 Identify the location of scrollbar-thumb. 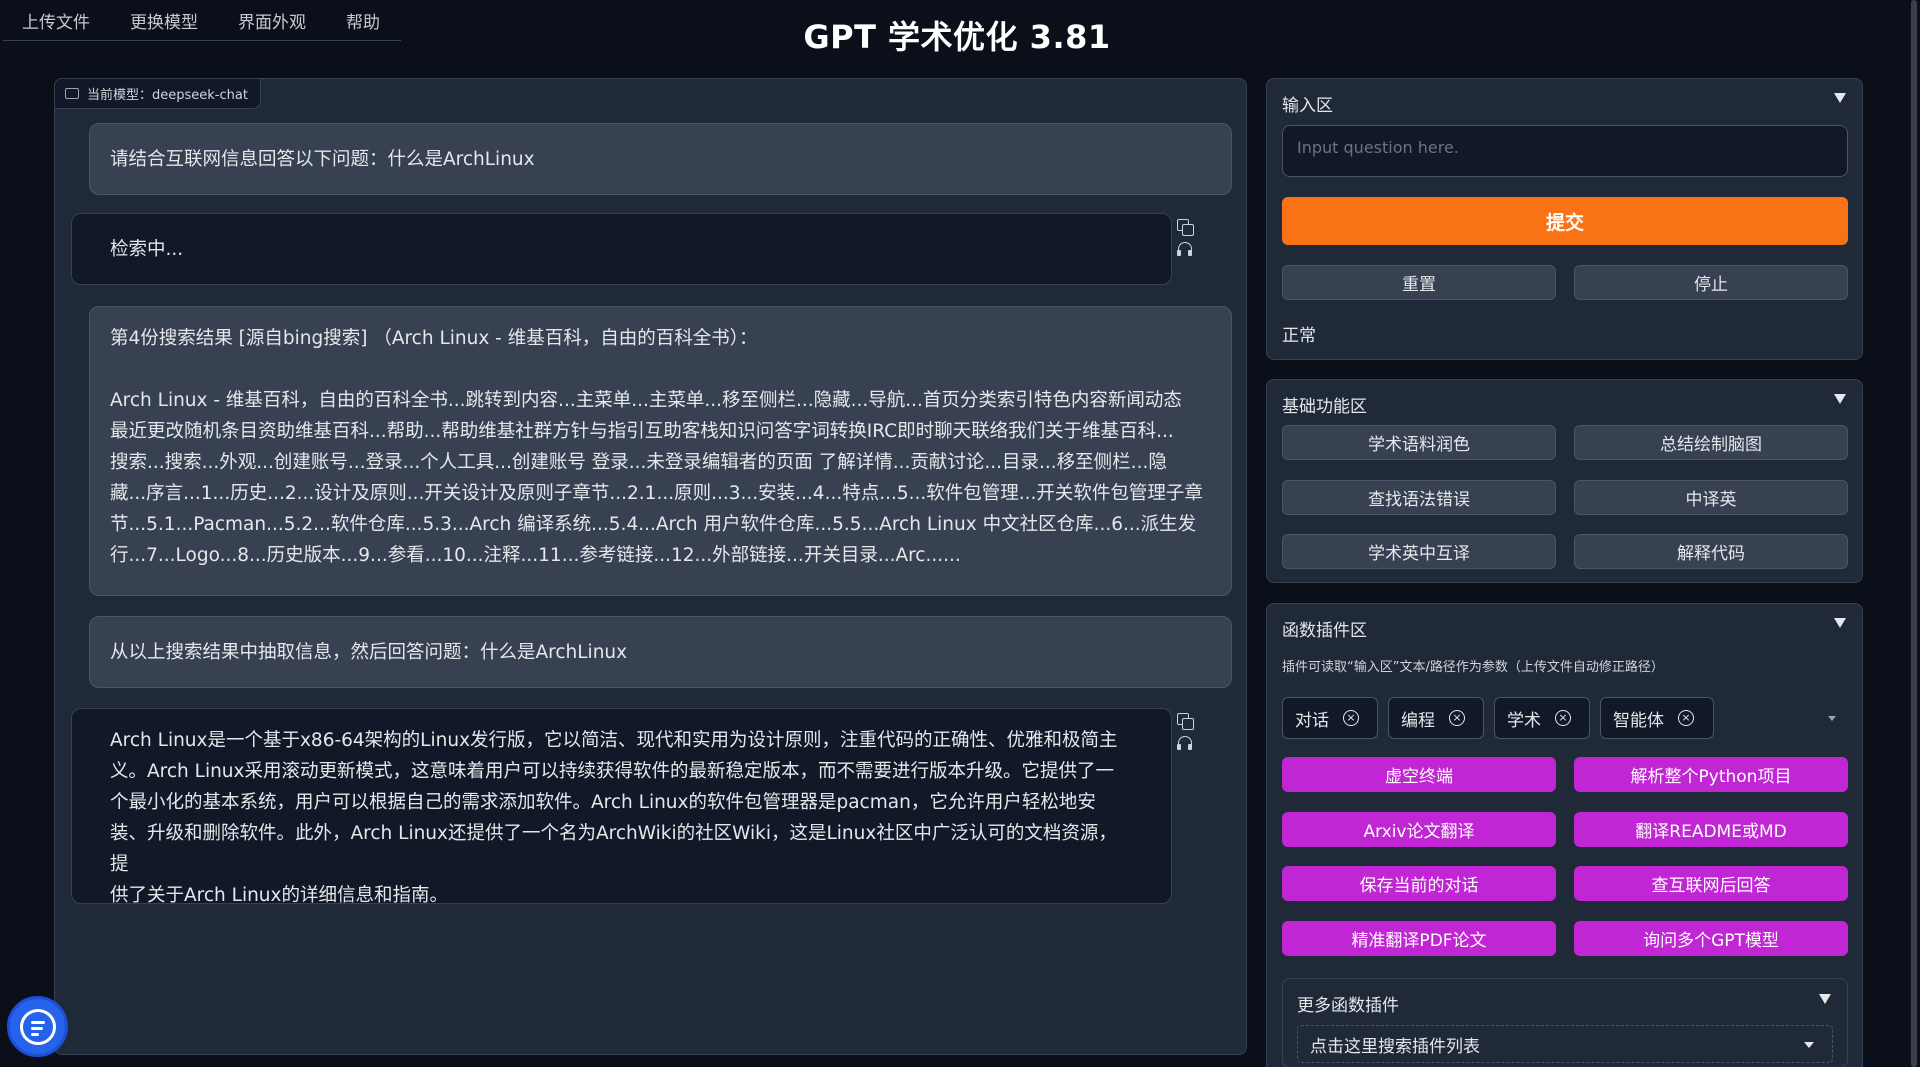
(1914, 533).